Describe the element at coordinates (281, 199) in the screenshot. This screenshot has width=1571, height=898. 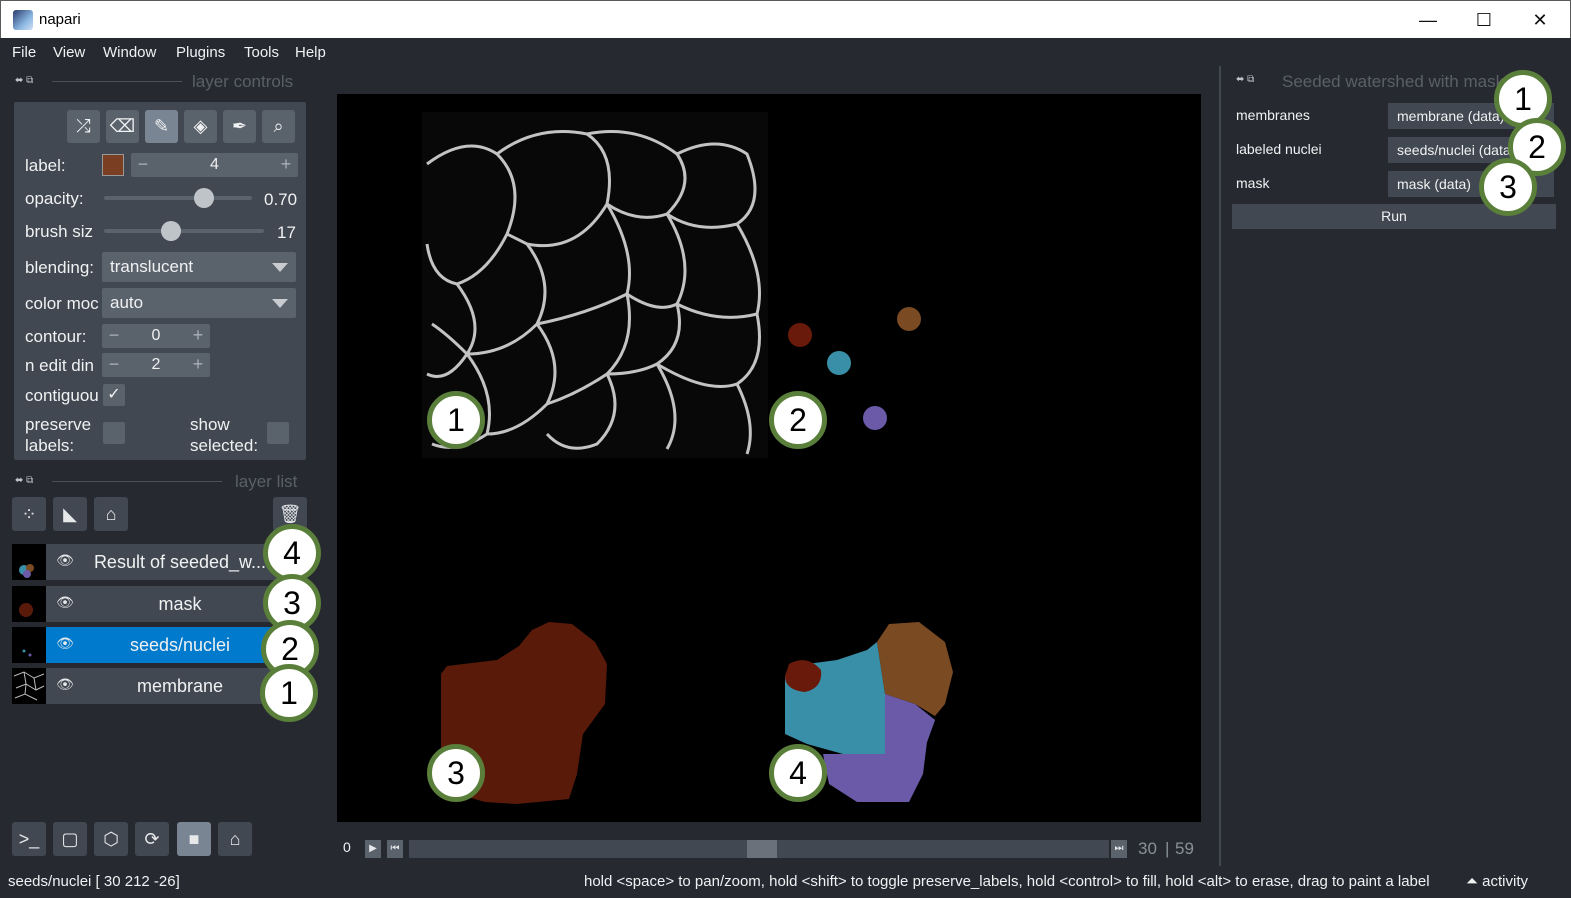
I see `opacity-value: 0.70` at that location.